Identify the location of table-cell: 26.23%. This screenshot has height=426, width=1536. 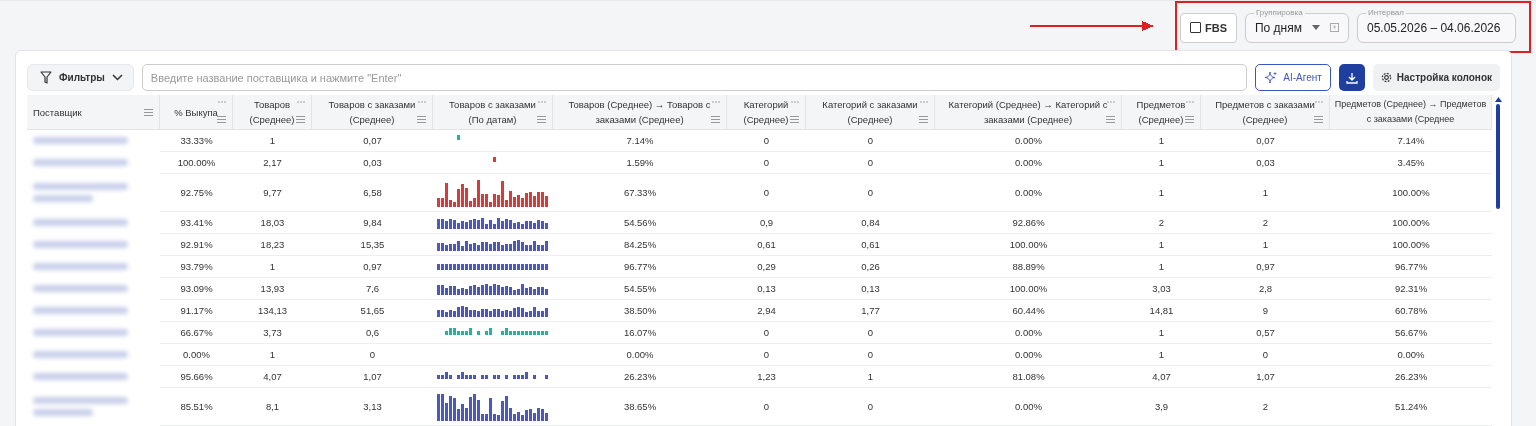
(1411, 376).